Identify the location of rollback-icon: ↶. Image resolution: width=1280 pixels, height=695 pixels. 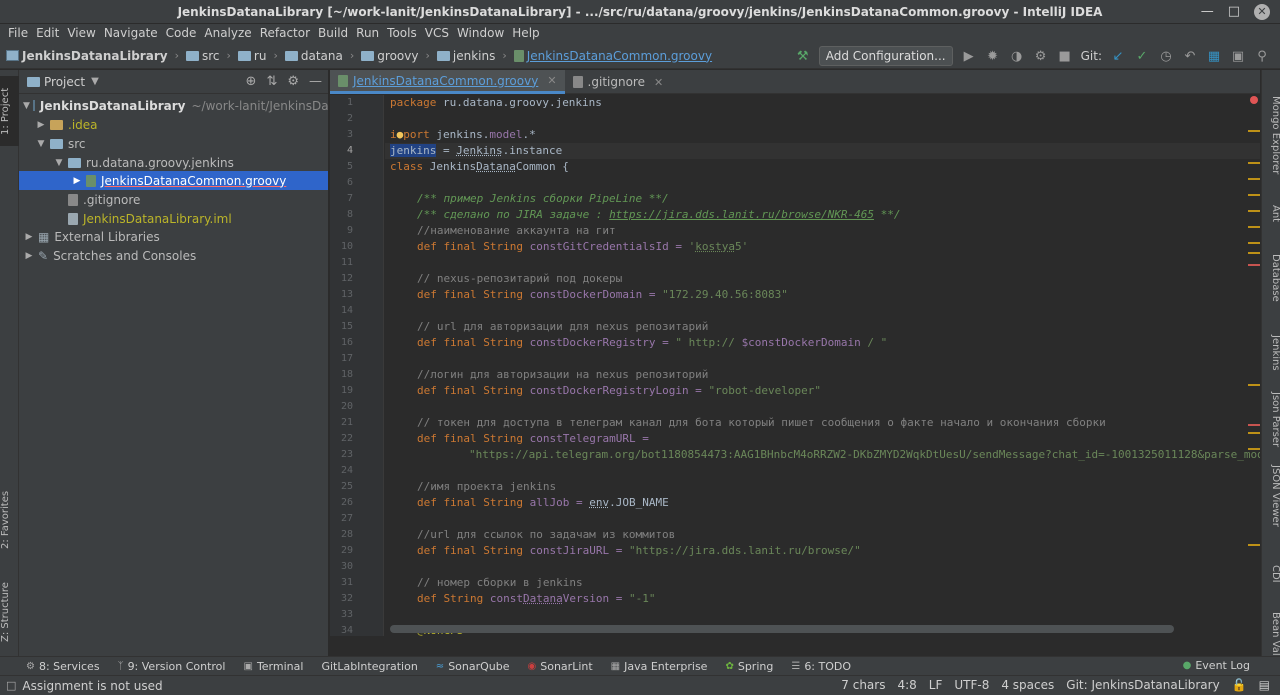
(1190, 56).